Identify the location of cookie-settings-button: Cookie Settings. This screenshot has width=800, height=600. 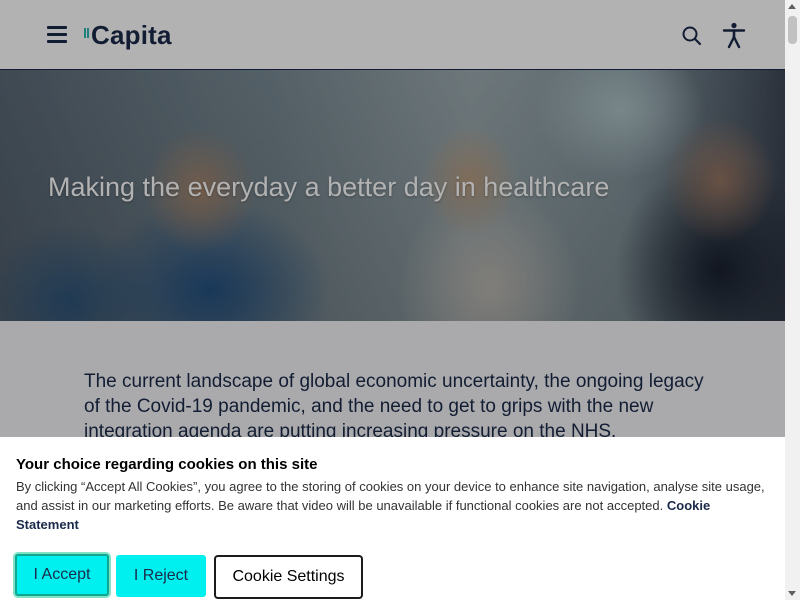
(288, 577).